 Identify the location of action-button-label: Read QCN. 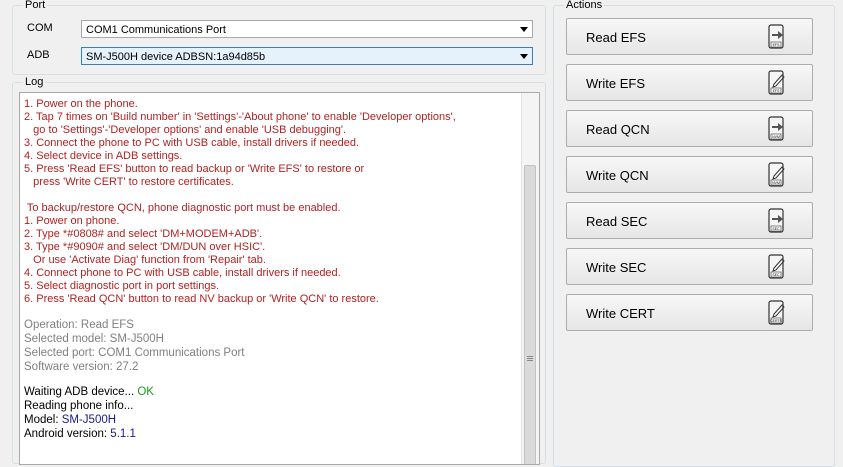
(618, 129).